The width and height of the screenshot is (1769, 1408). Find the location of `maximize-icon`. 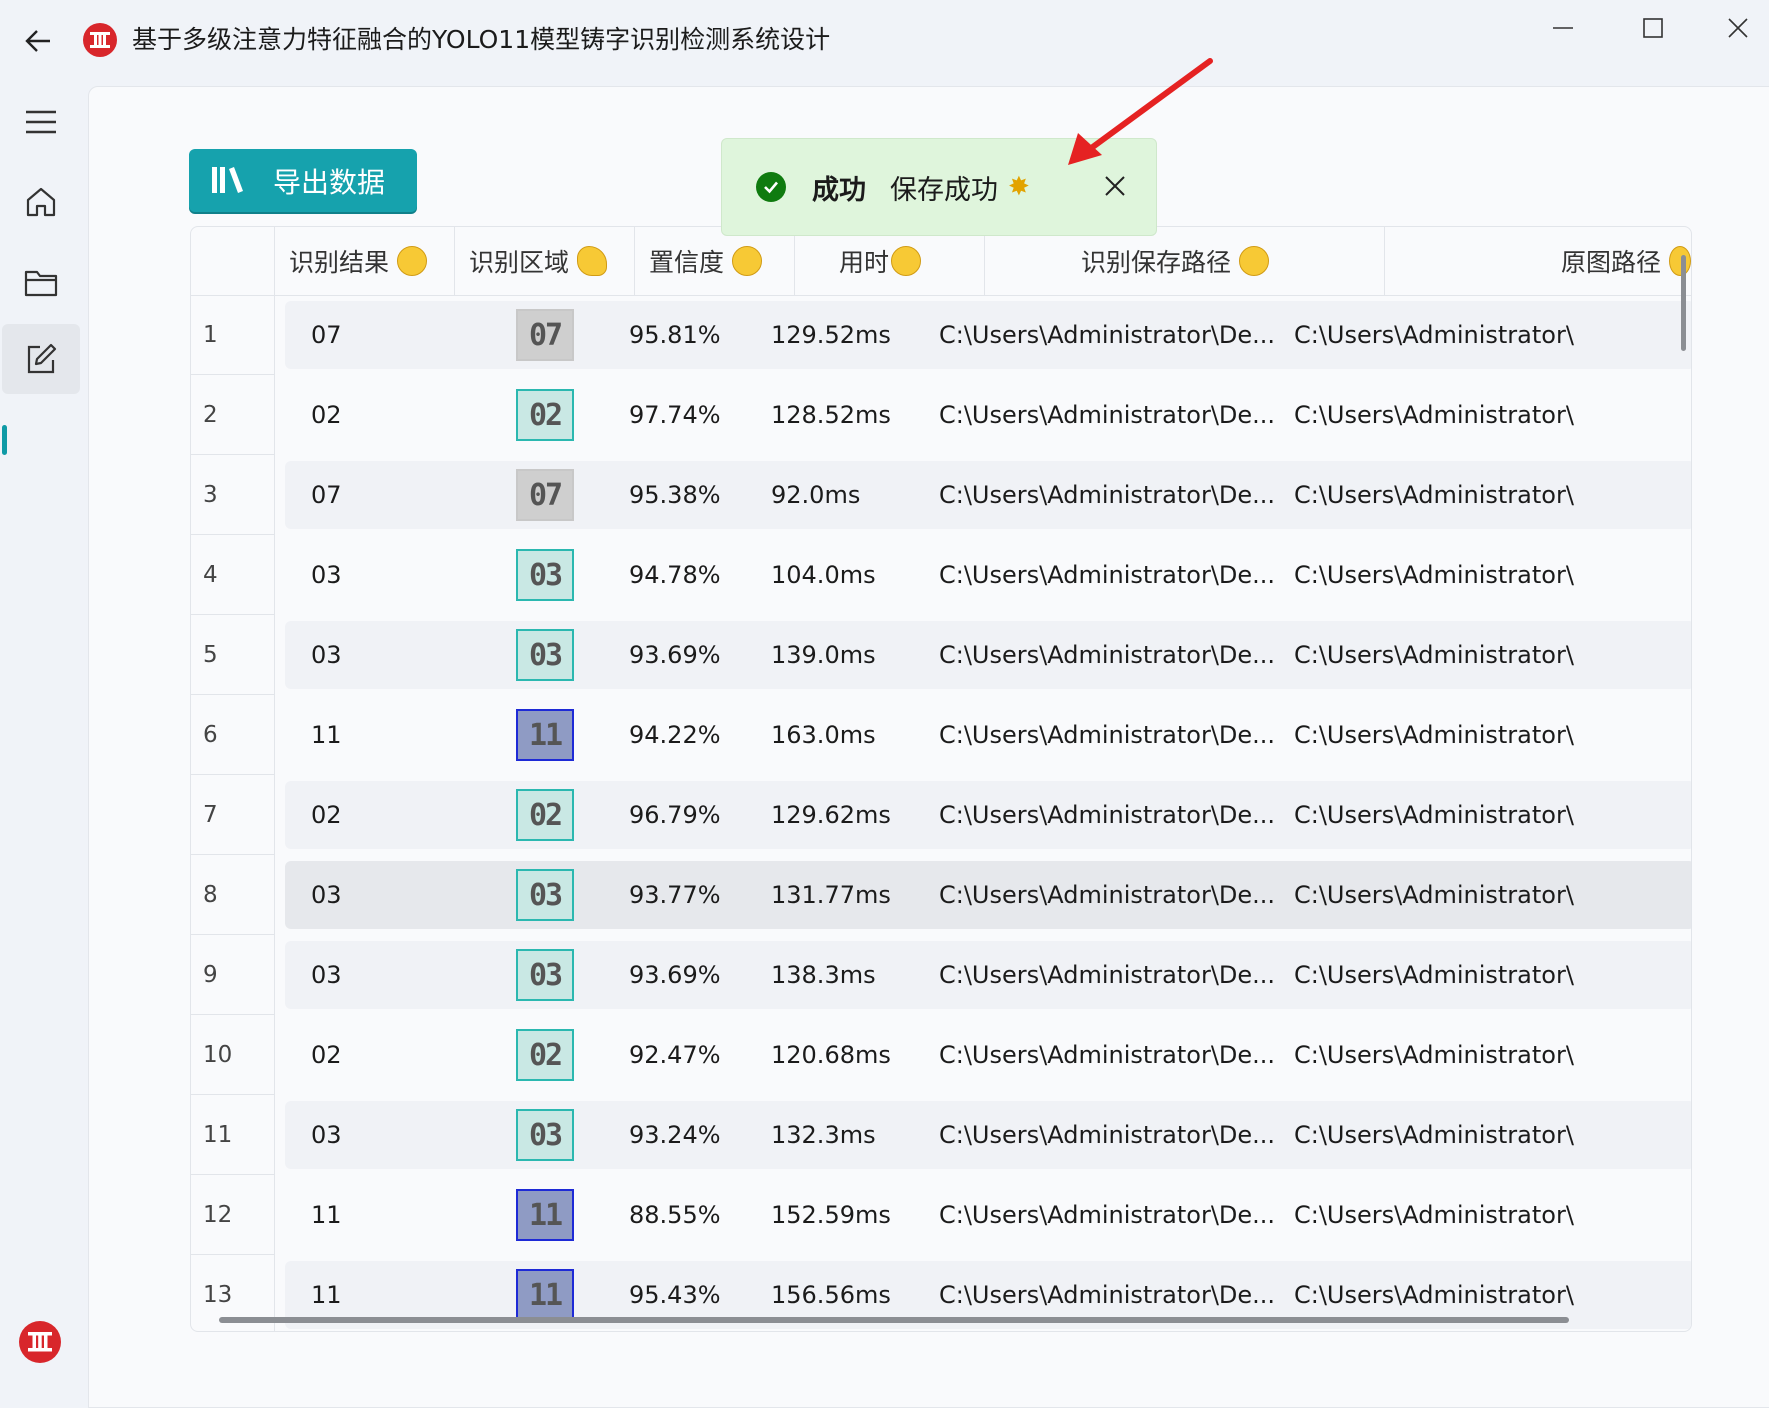

maximize-icon is located at coordinates (1653, 28).